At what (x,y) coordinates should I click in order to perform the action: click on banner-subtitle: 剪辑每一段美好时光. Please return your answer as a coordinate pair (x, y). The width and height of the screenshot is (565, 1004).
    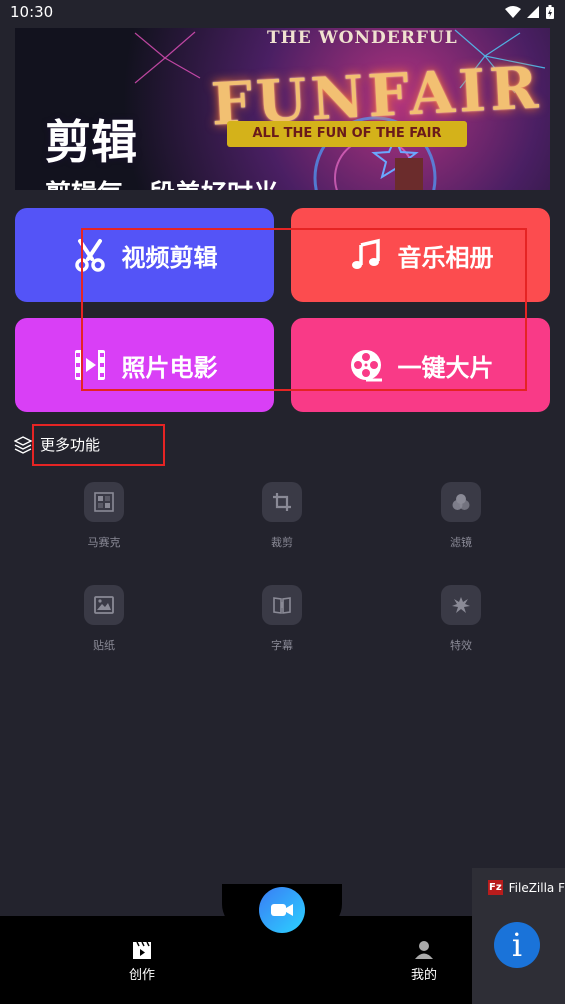
    Looking at the image, I should click on (162, 182).